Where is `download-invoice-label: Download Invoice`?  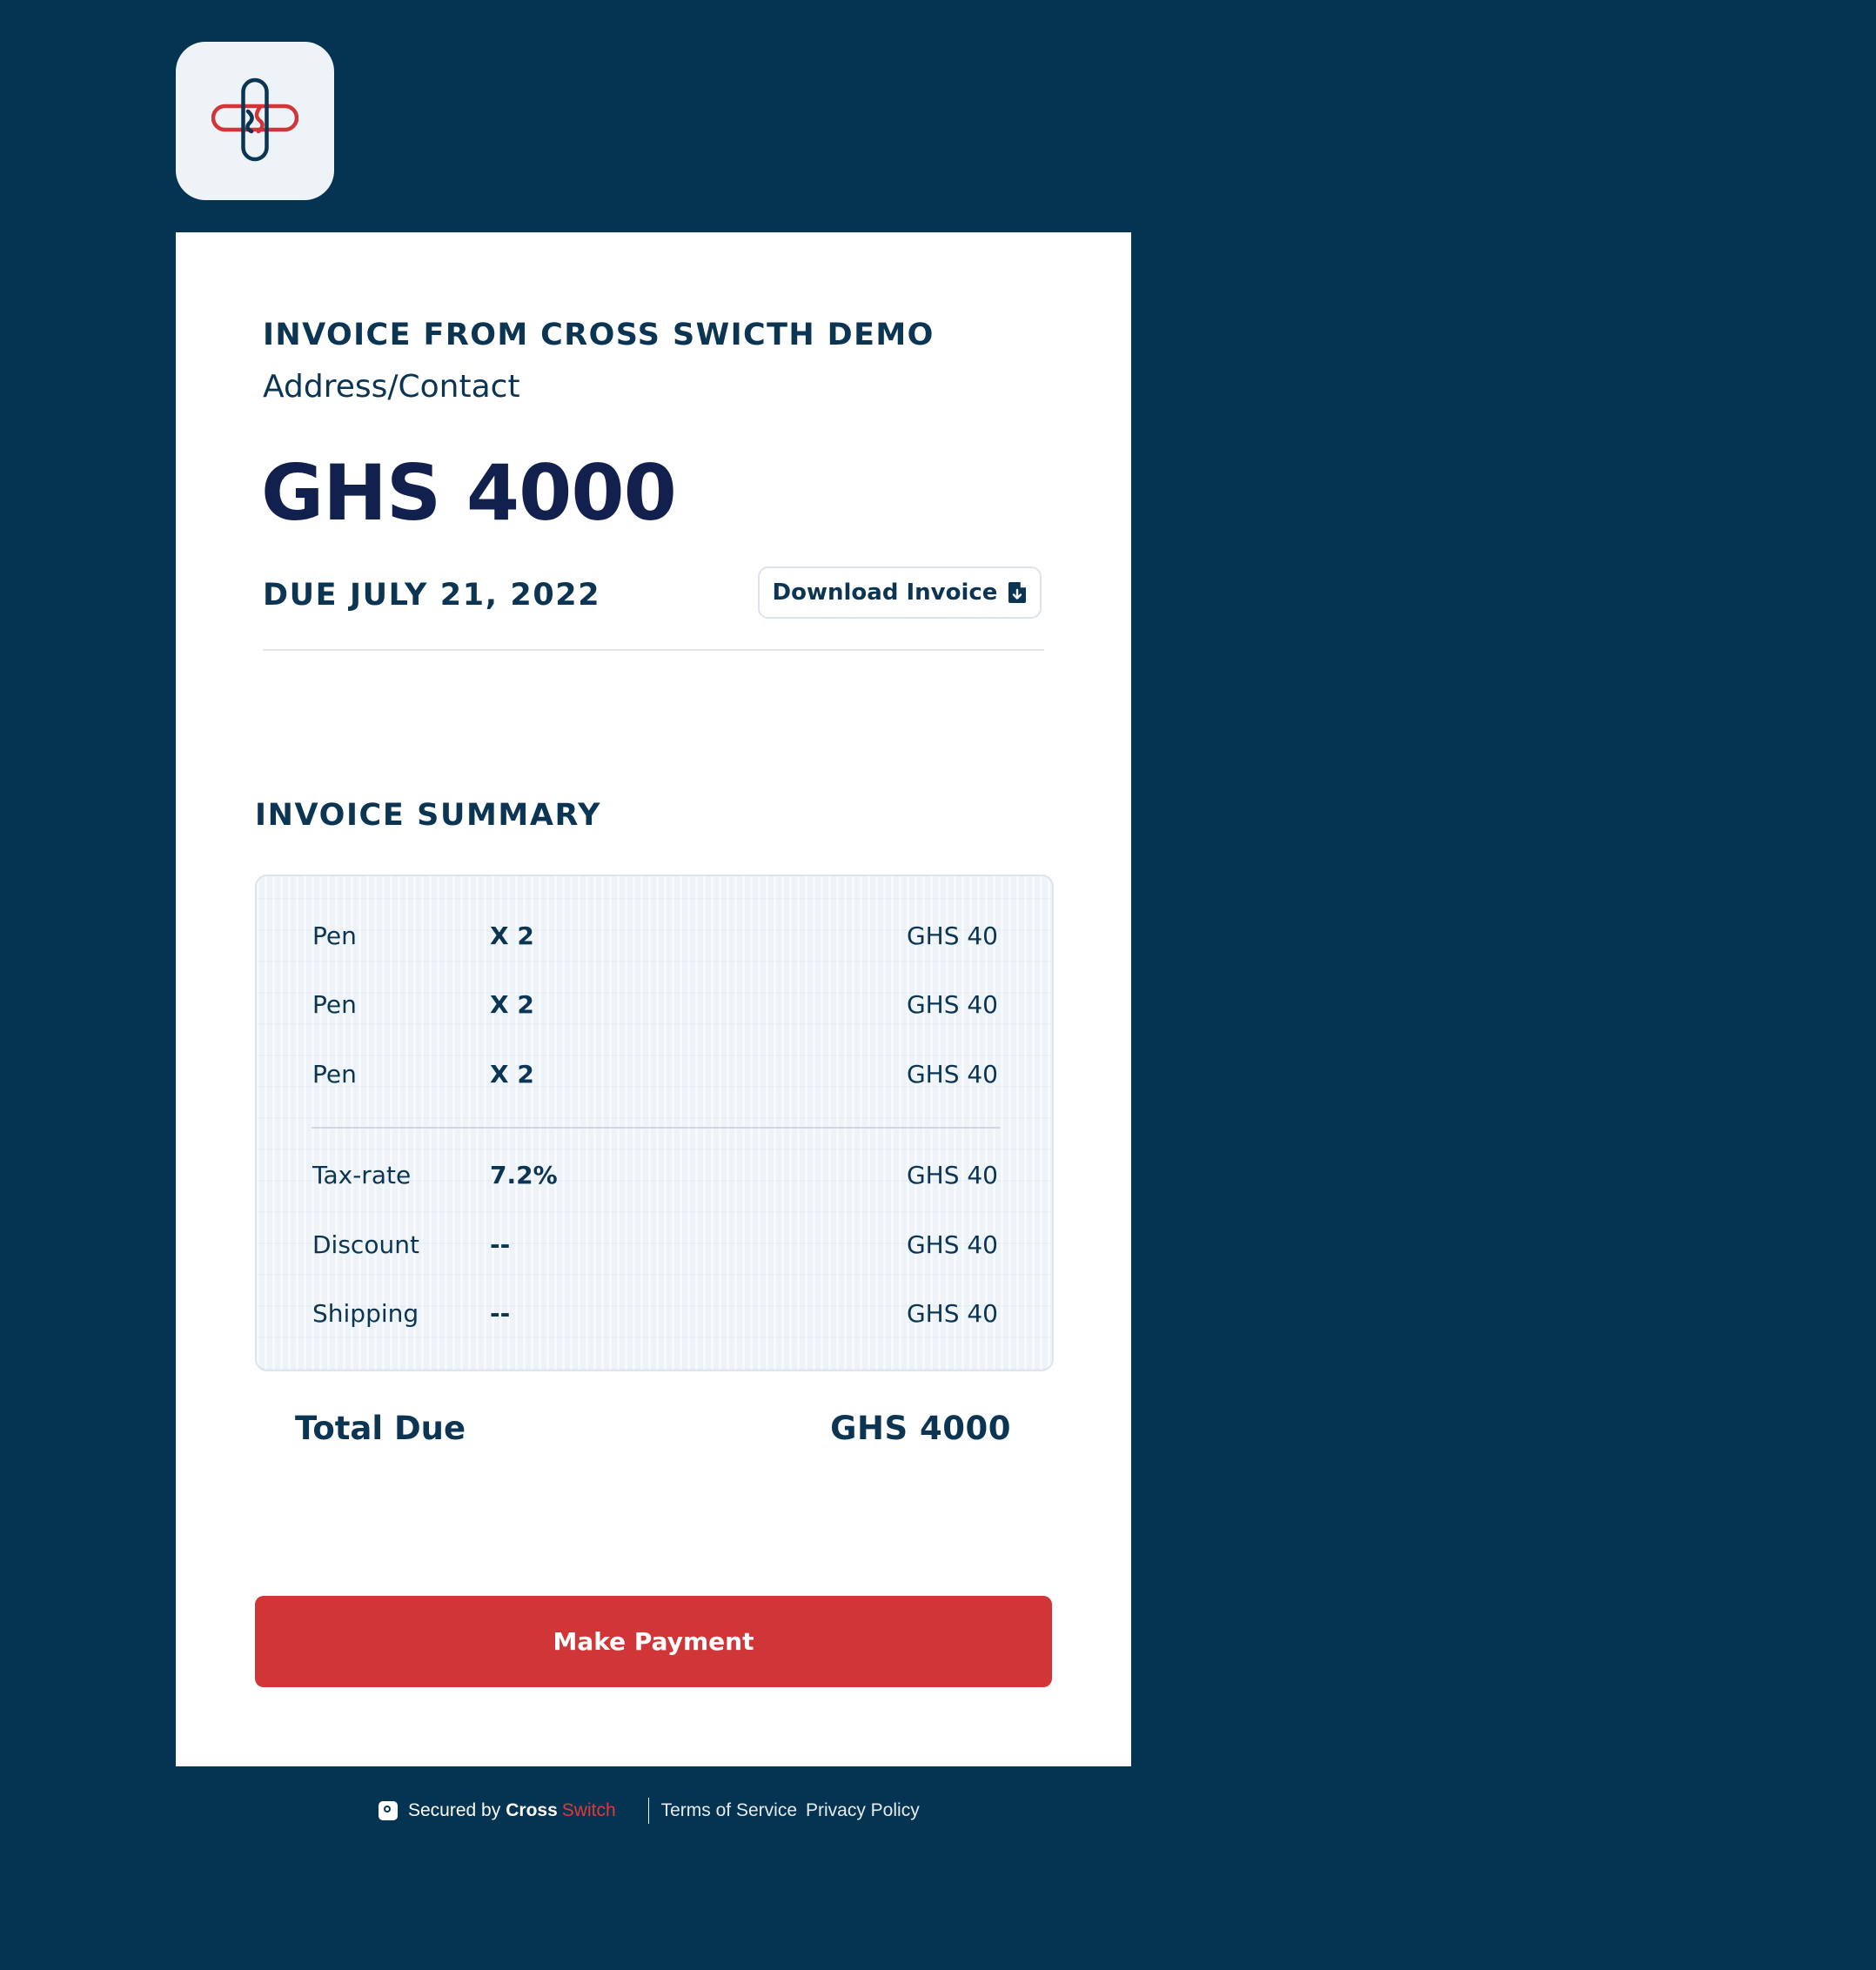 download-invoice-label: Download Invoice is located at coordinates (885, 593).